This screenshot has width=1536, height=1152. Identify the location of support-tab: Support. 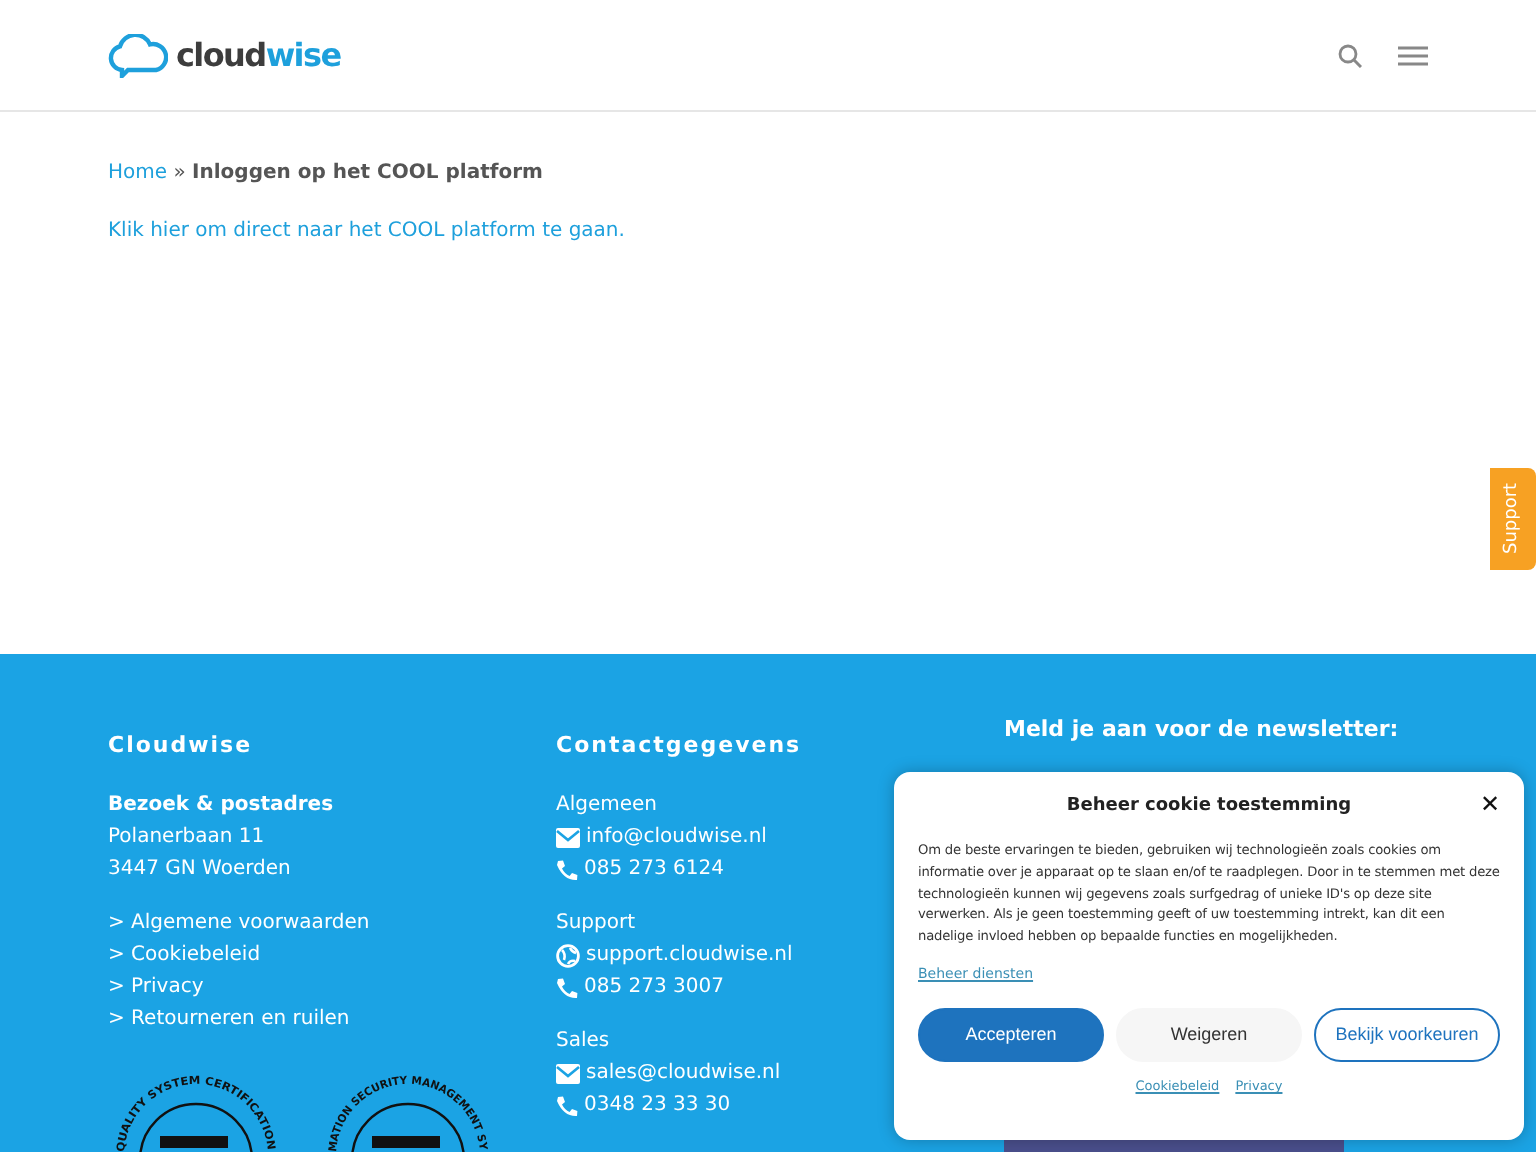
(1513, 519).